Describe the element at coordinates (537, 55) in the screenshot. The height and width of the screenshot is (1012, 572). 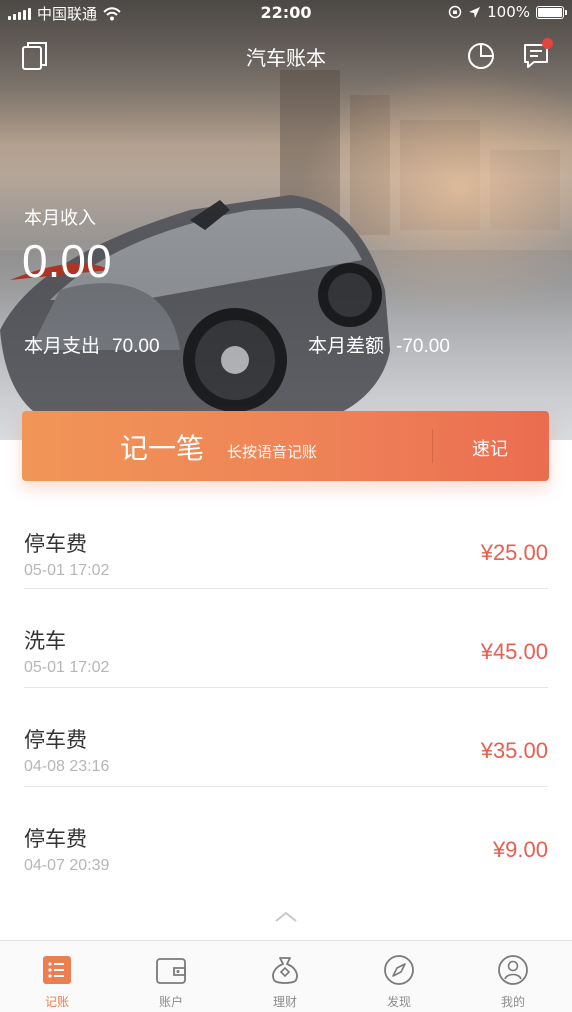
I see `message-button` at that location.